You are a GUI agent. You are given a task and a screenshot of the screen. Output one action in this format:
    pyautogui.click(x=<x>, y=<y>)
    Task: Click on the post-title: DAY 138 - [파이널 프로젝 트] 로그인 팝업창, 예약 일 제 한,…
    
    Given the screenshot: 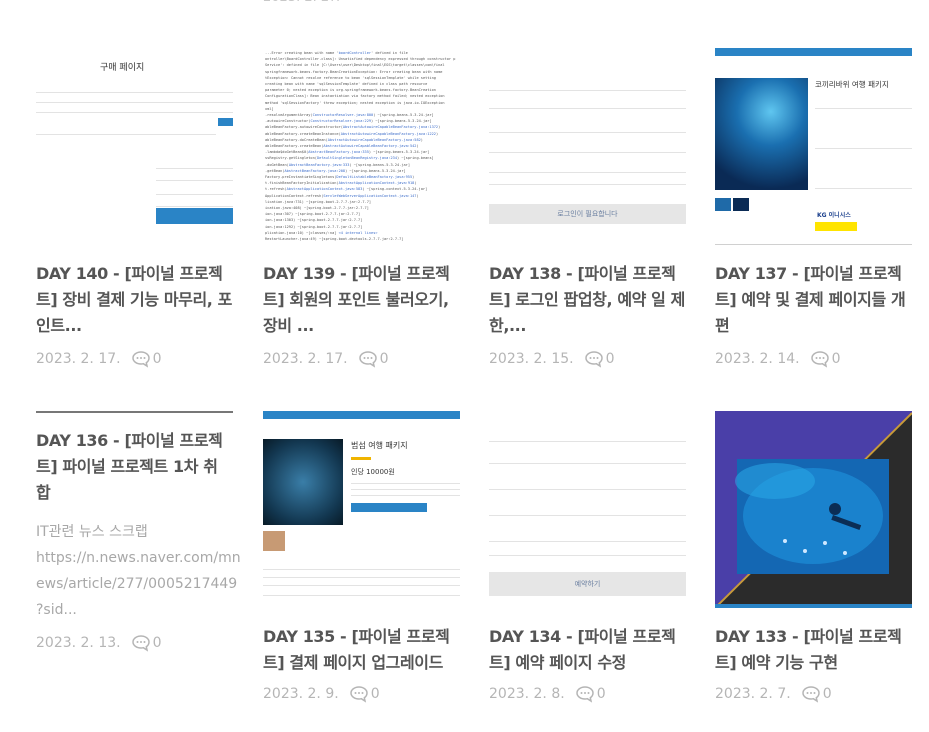 What is the action you would take?
    pyautogui.click(x=589, y=300)
    